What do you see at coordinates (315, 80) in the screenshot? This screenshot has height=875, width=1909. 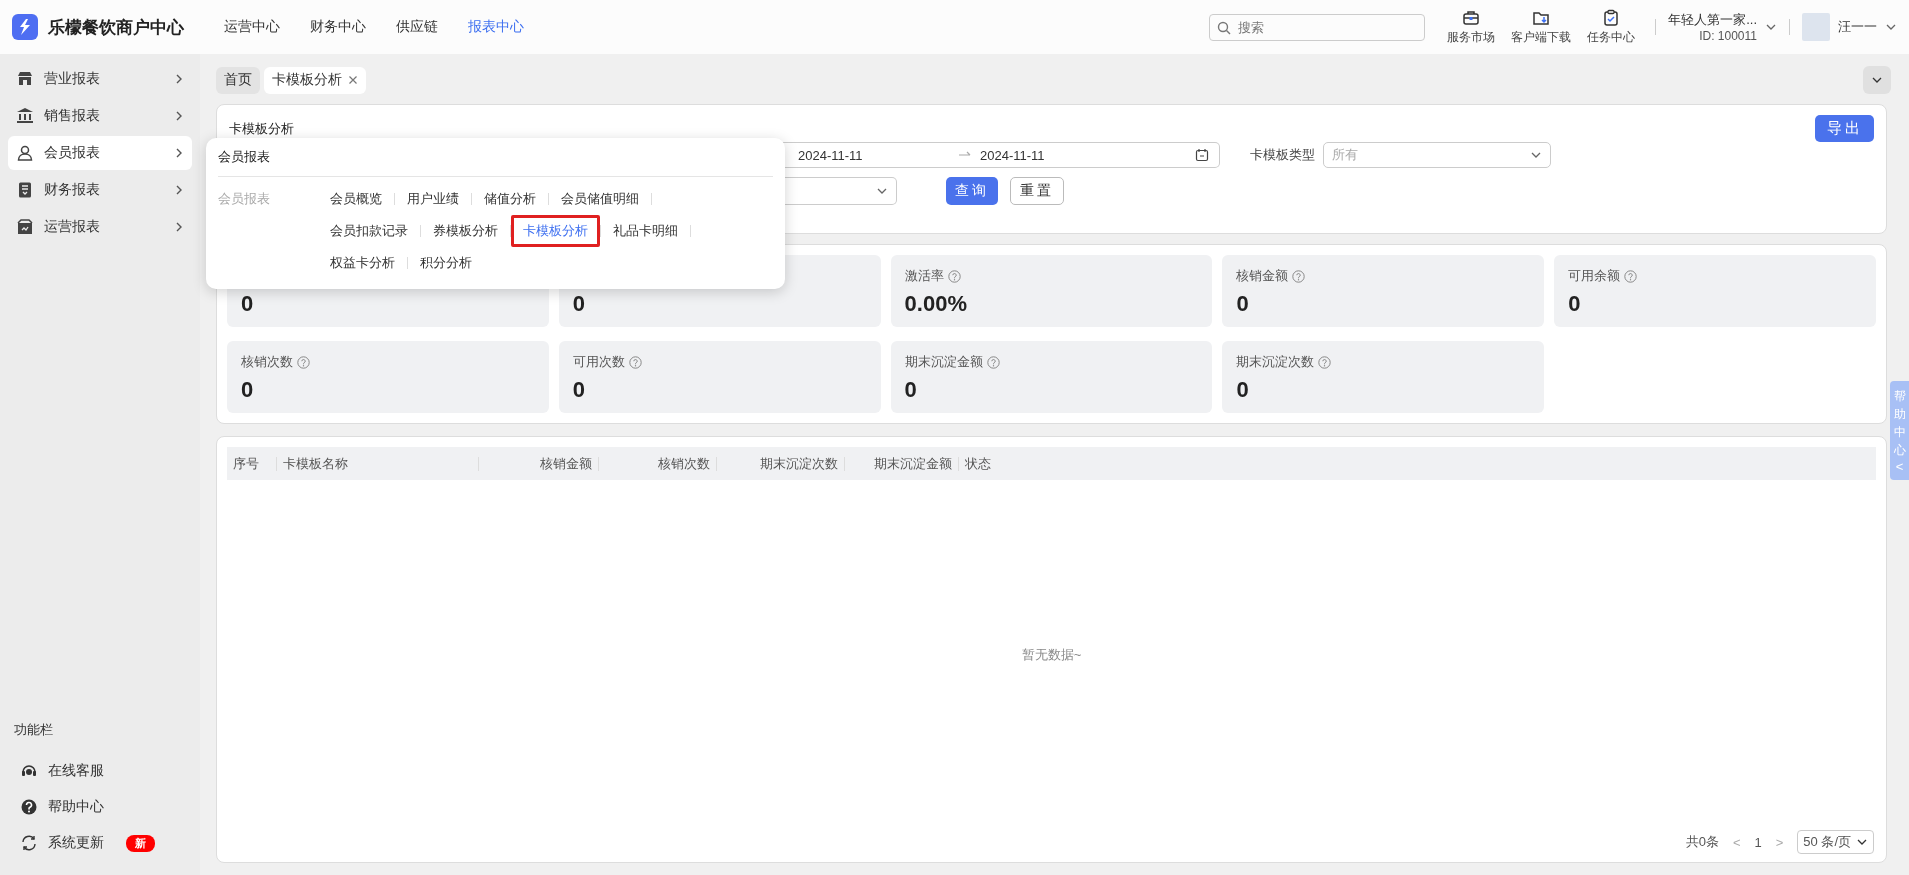 I see `page-tab: 卡模板分析` at bounding box center [315, 80].